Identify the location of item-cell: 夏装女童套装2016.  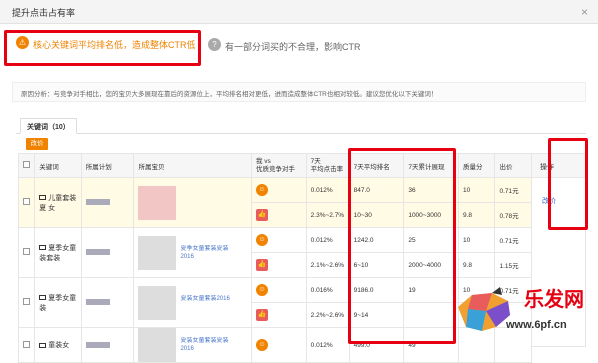
(192, 302).